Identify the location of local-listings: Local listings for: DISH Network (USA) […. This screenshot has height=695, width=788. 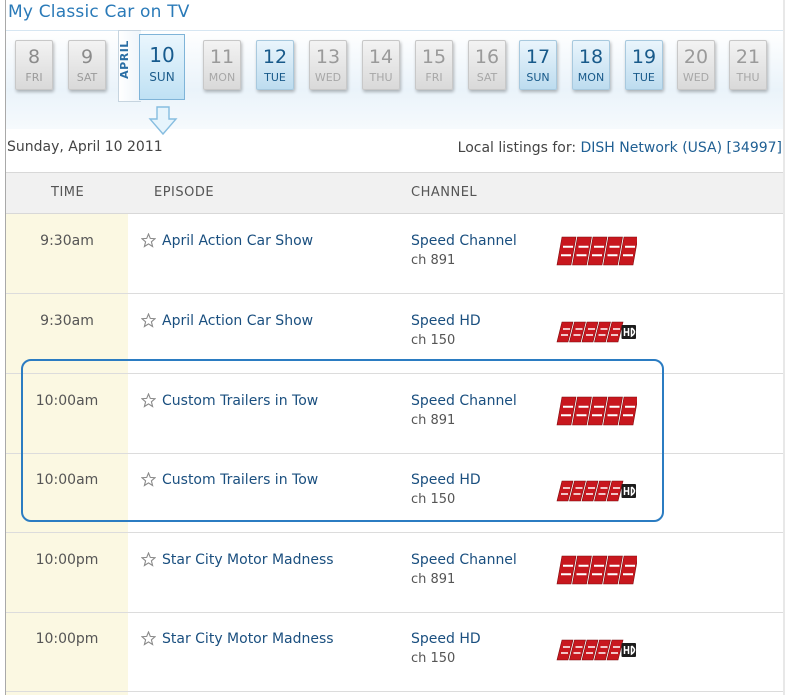
(620, 148).